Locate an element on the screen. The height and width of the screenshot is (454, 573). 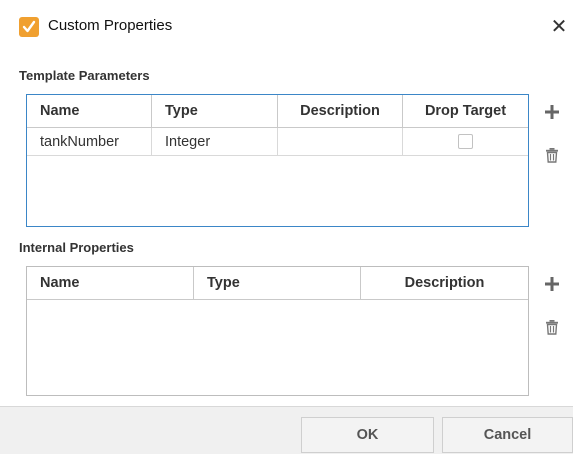
checkmark-icon is located at coordinates (29, 26).